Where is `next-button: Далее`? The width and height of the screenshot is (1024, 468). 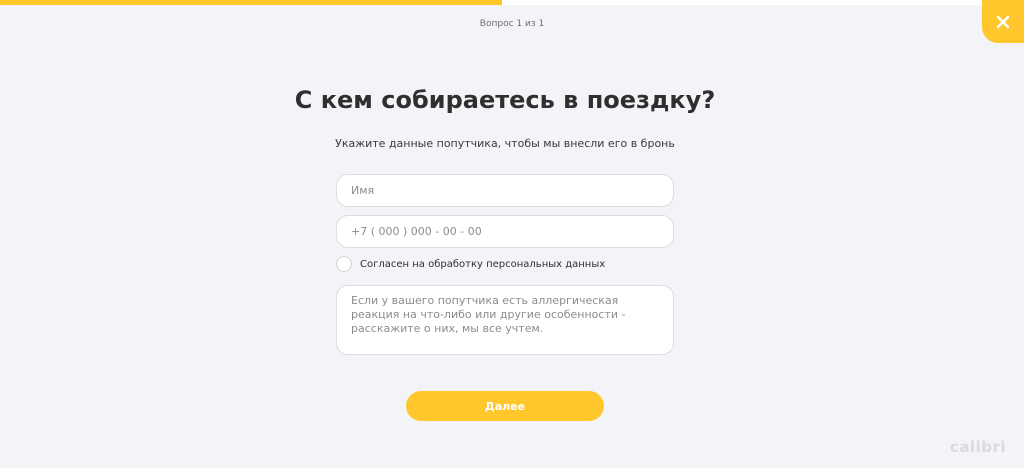 next-button: Далее is located at coordinates (505, 406).